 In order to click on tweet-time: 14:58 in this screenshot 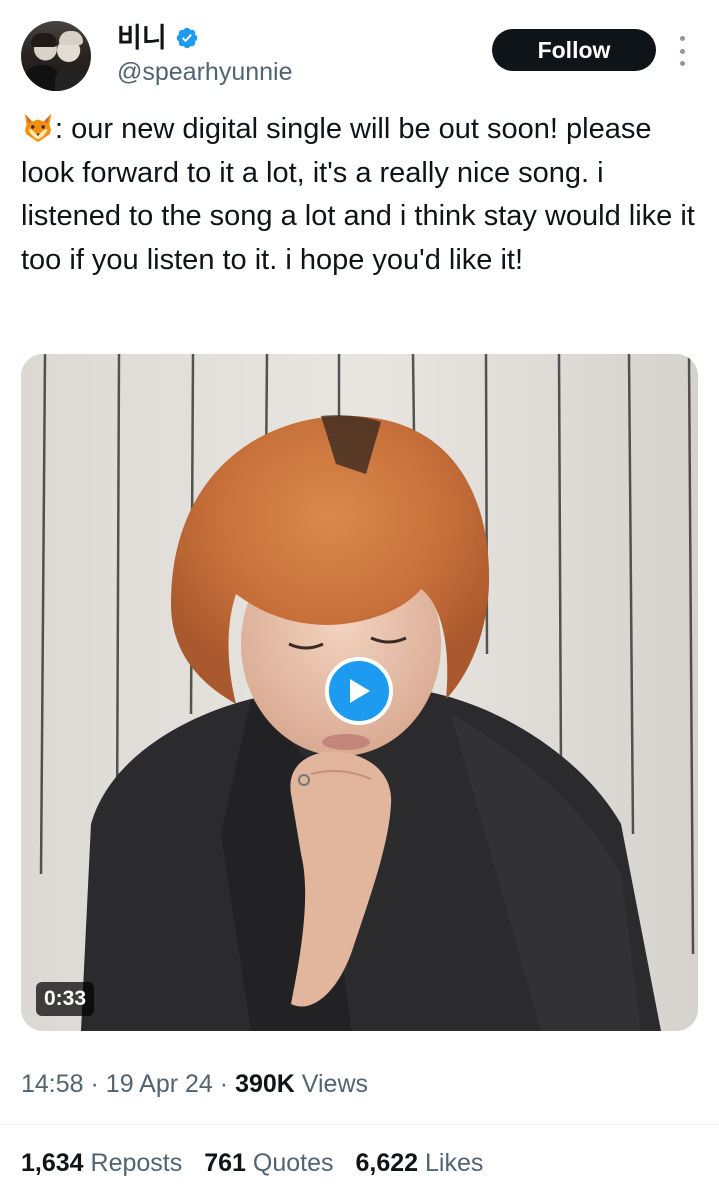, I will do `click(52, 1084)`.